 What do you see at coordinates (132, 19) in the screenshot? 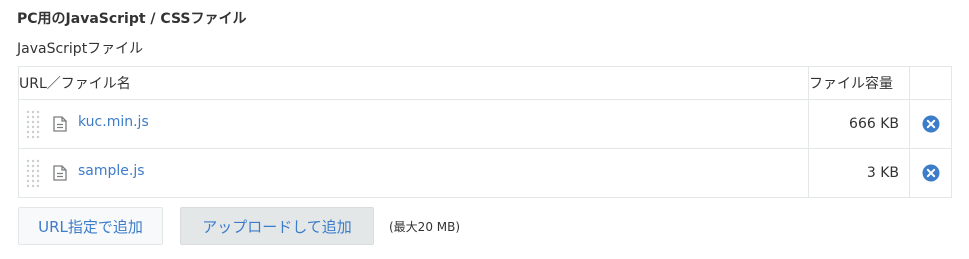
I see `section-title: PC用のJavaScript / CSSファイル` at bounding box center [132, 19].